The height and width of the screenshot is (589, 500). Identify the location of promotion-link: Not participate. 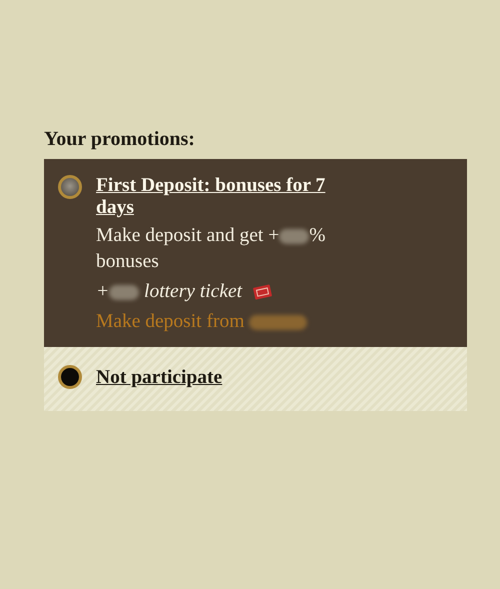
(159, 378).